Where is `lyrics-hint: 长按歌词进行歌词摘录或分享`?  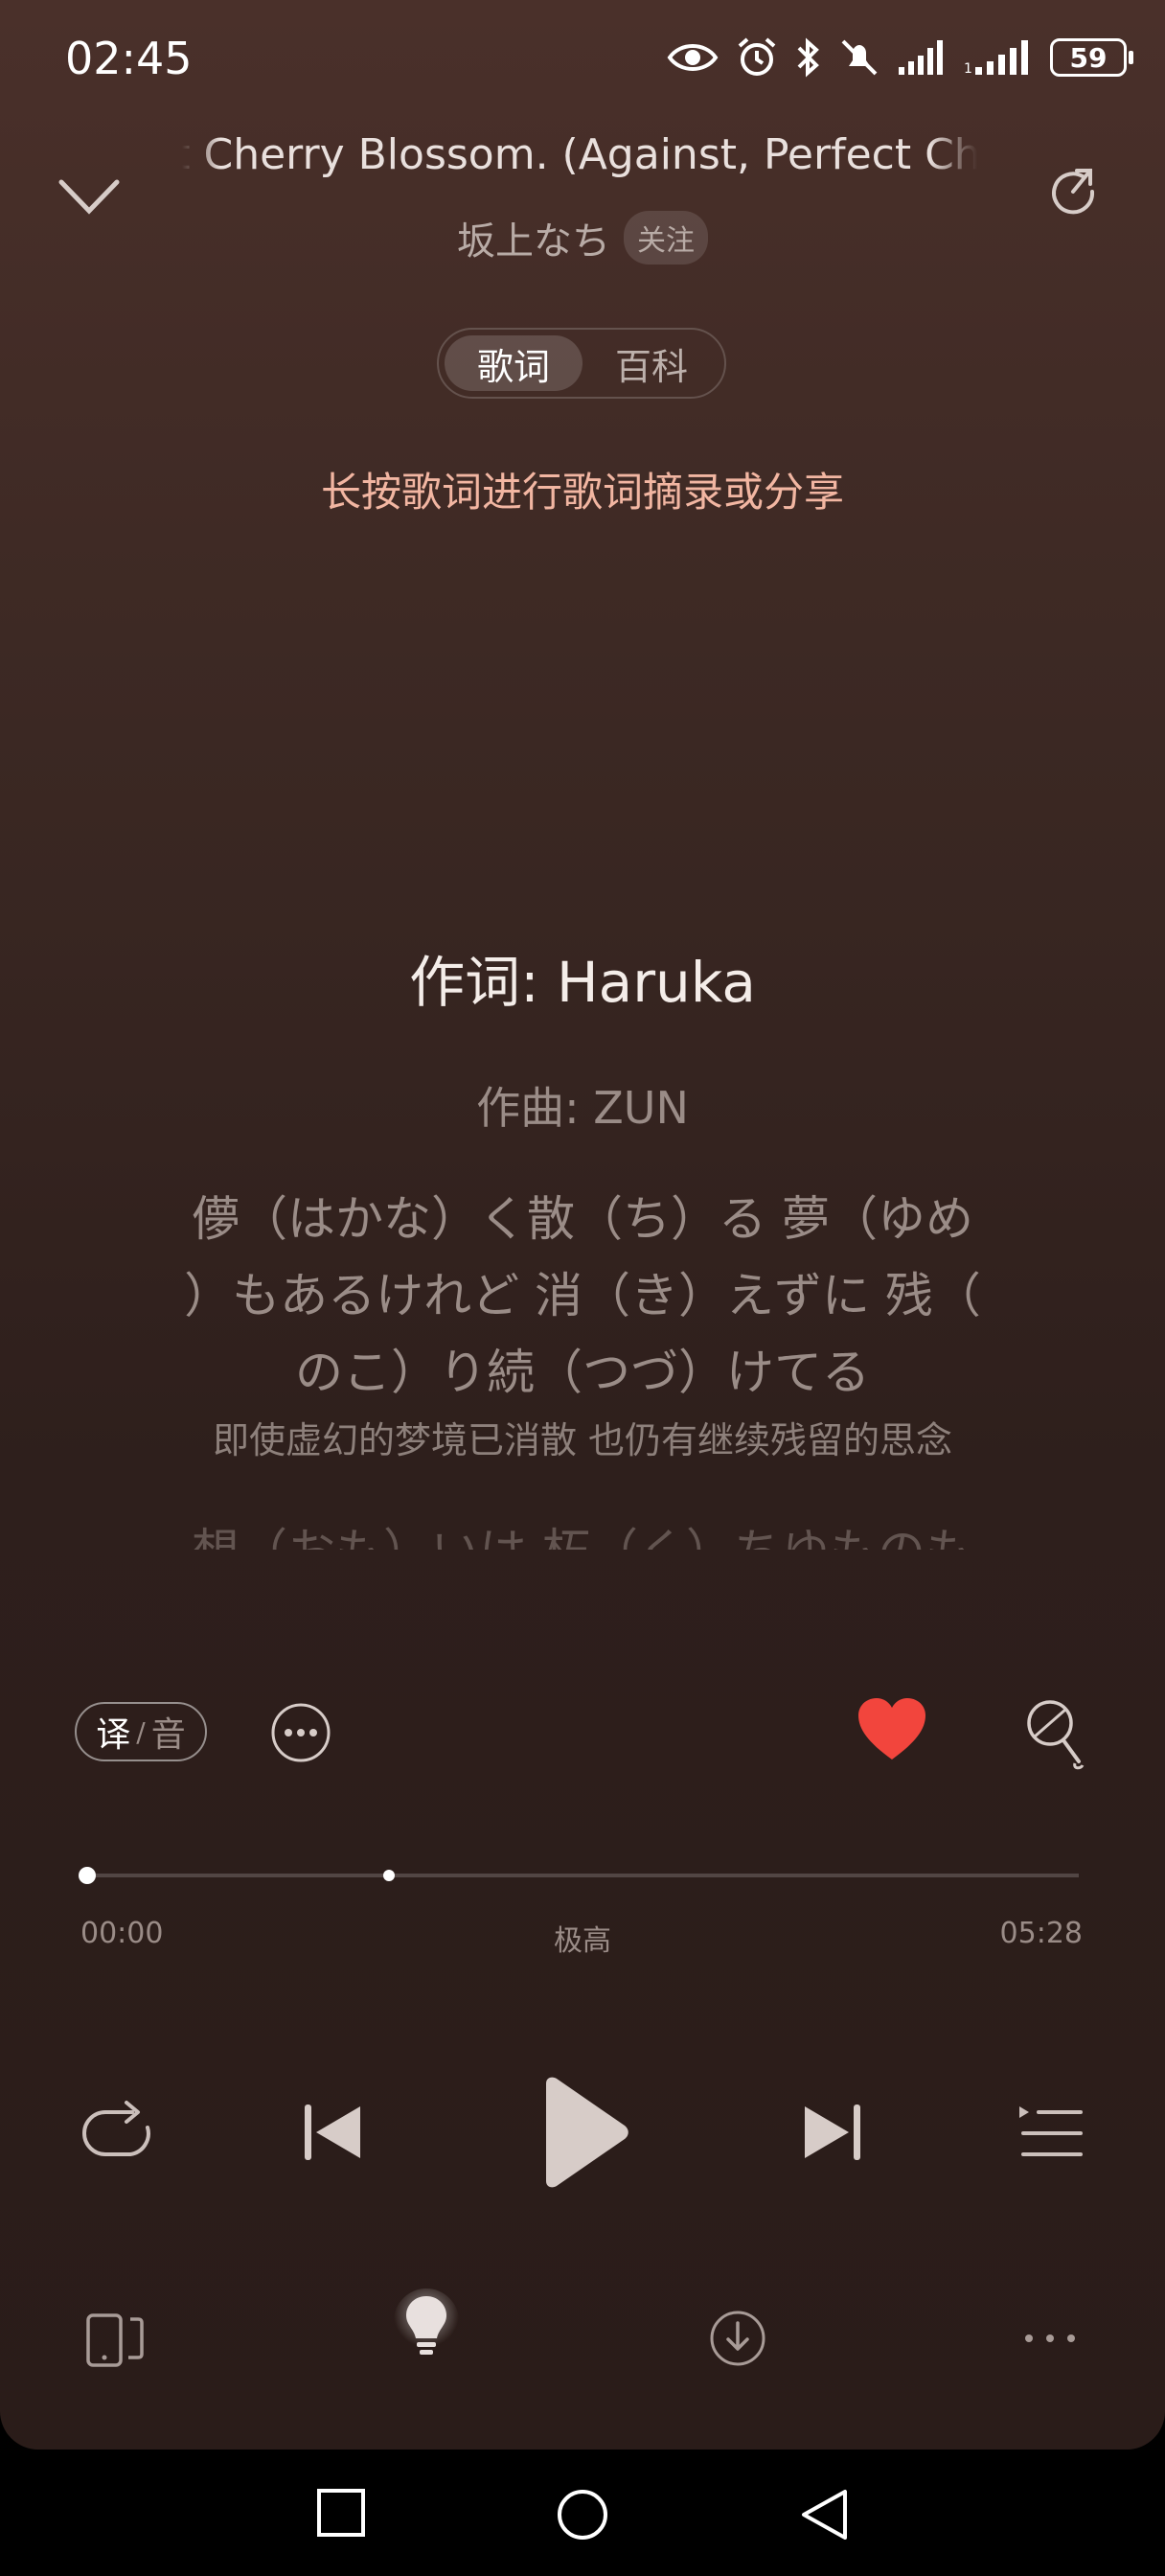 lyrics-hint: 长按歌词进行歌词摘录或分享 is located at coordinates (582, 492).